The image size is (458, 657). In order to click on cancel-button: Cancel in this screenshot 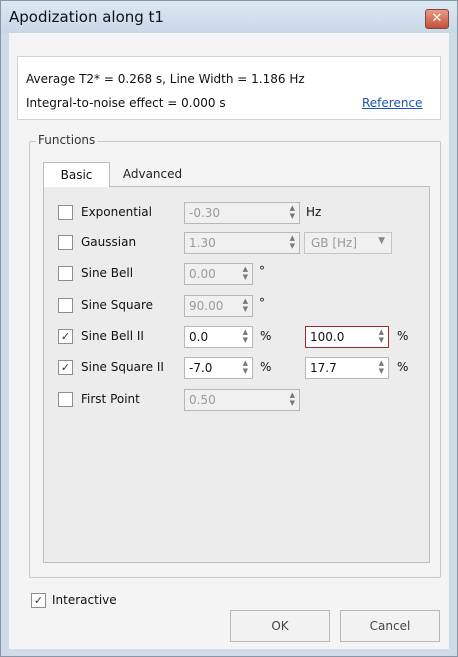, I will do `click(390, 626)`.